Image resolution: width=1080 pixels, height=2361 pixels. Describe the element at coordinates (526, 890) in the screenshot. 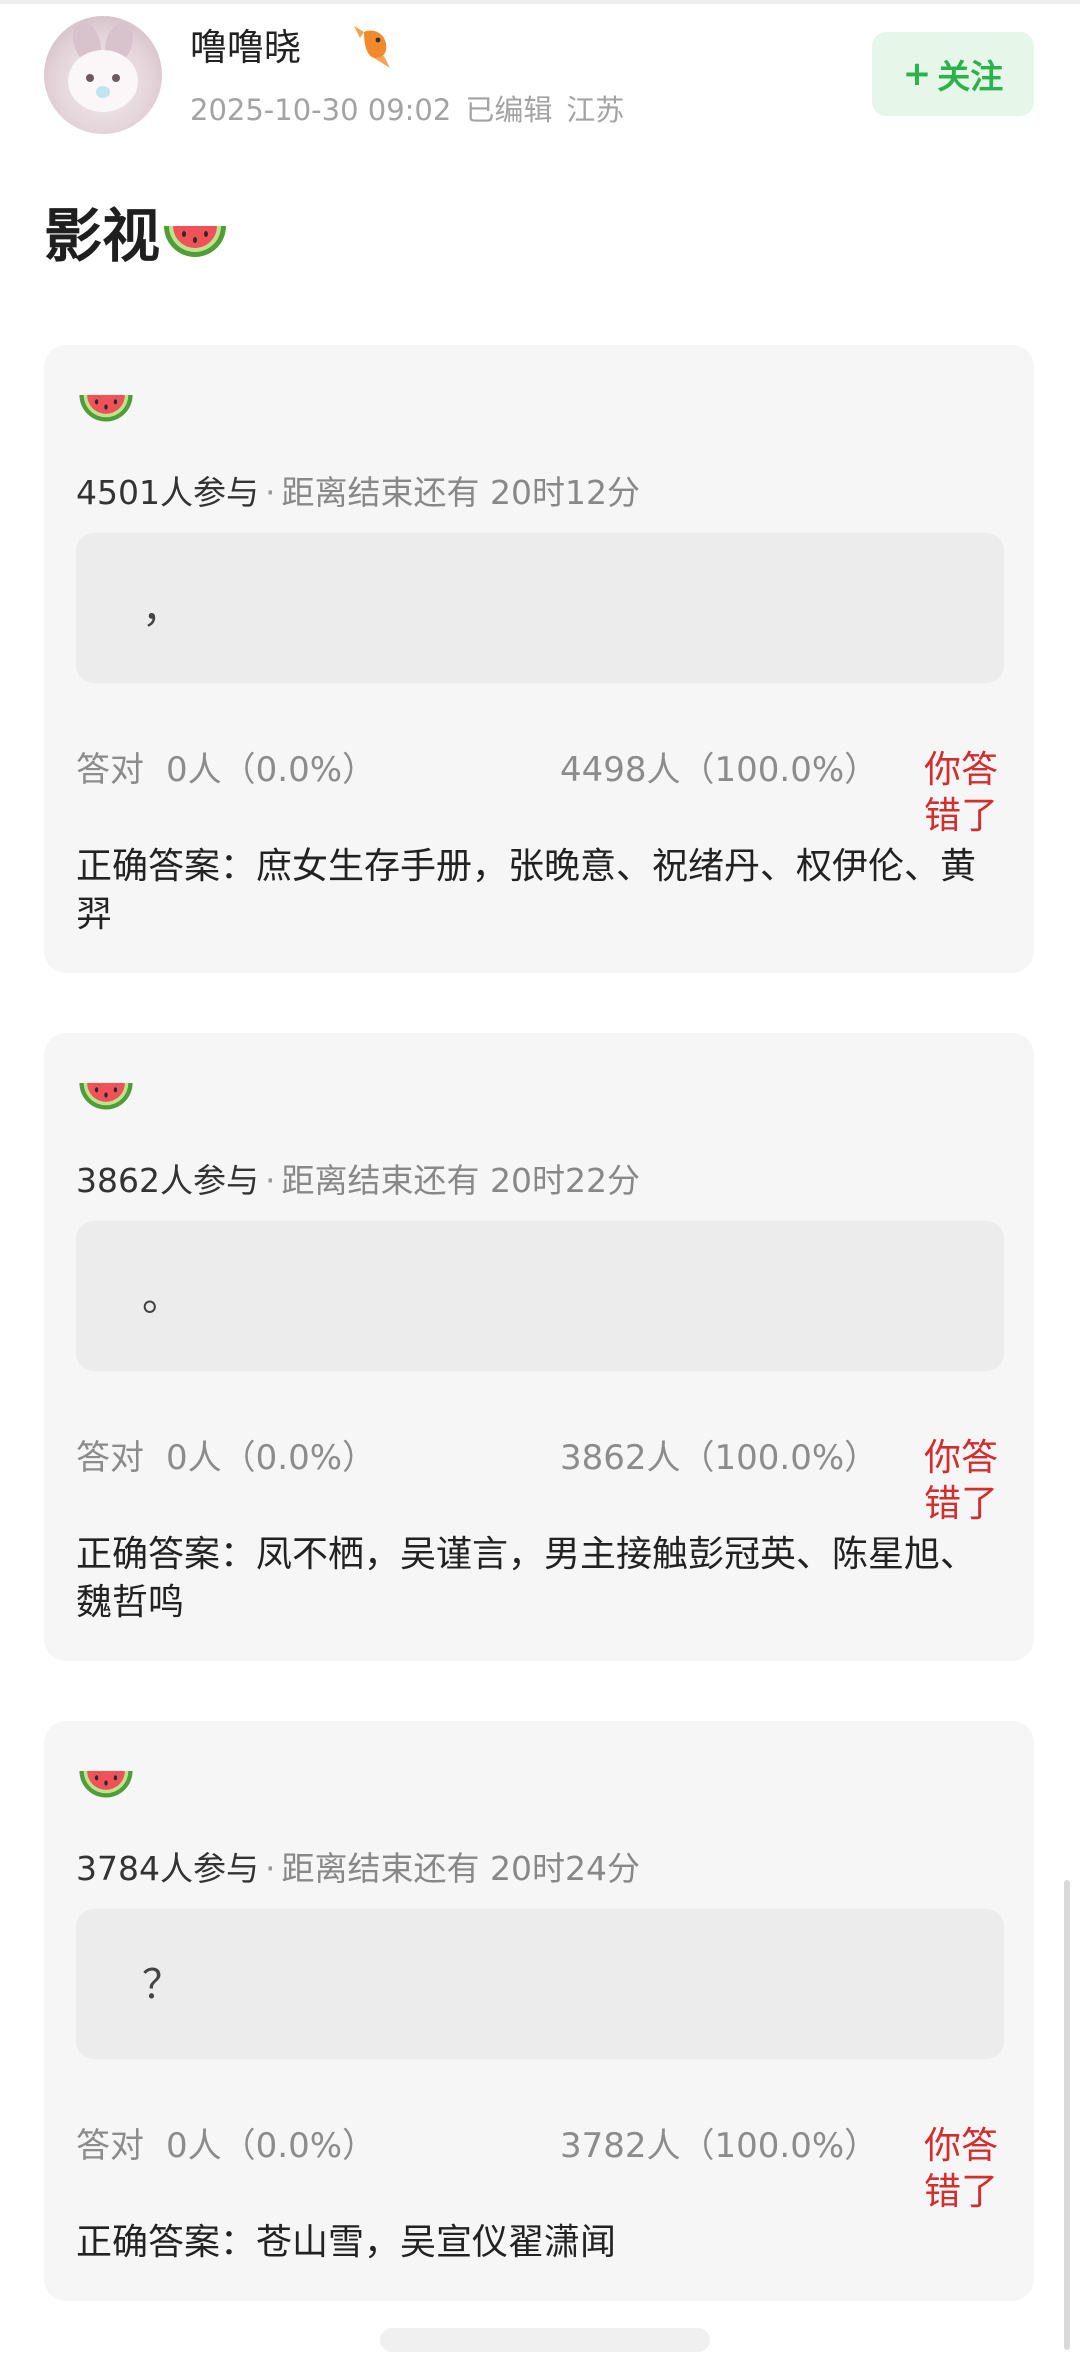

I see `correct-answer: 正确答案：庶女生存手册，张晚意、祝绪丹、权伊伦、黄羿` at that location.